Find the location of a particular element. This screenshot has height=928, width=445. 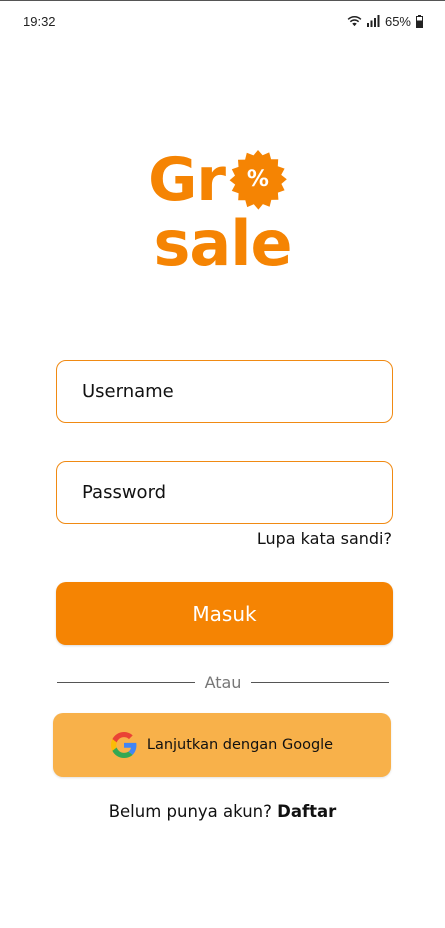

username-field-wrapper is located at coordinates (224, 391).